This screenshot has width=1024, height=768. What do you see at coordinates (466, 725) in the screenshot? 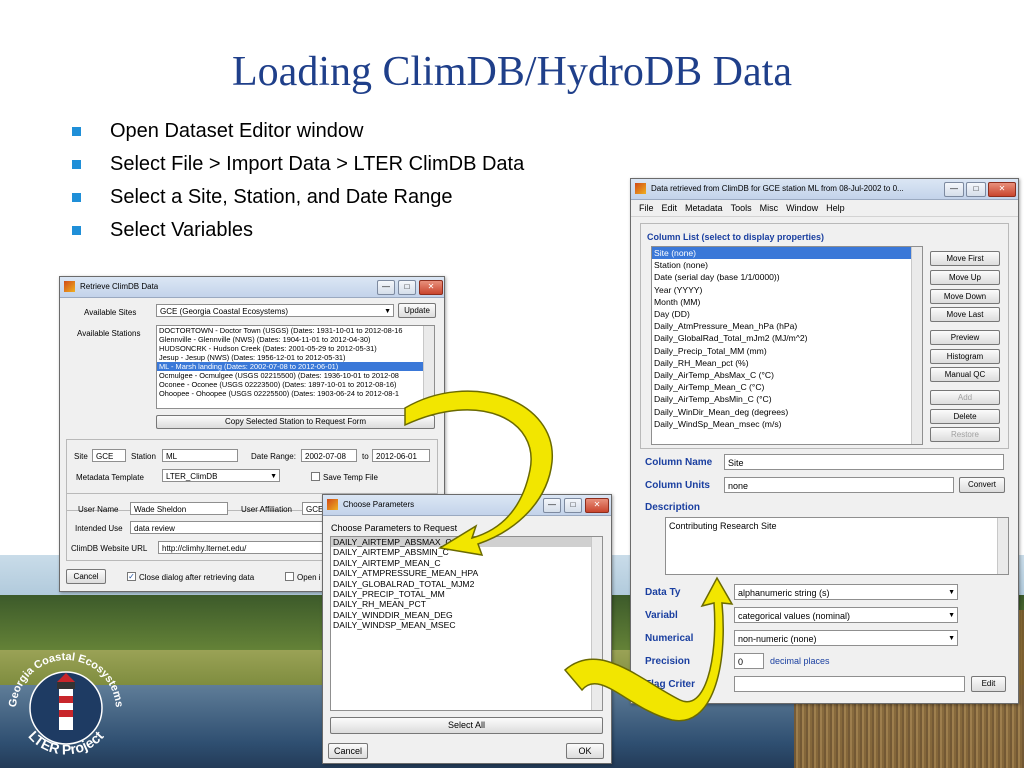
I see `select-all-button: Select All` at bounding box center [466, 725].